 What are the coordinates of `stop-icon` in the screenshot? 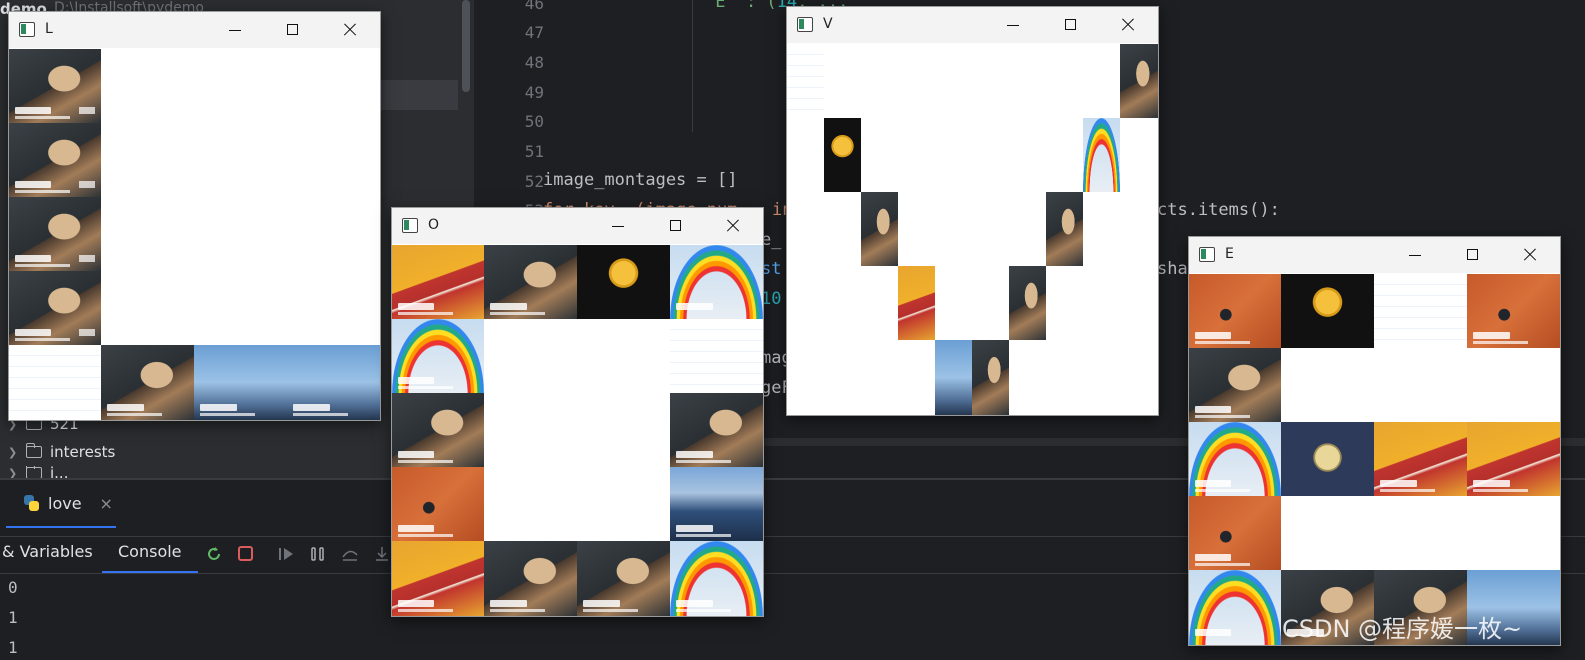 It's located at (246, 554).